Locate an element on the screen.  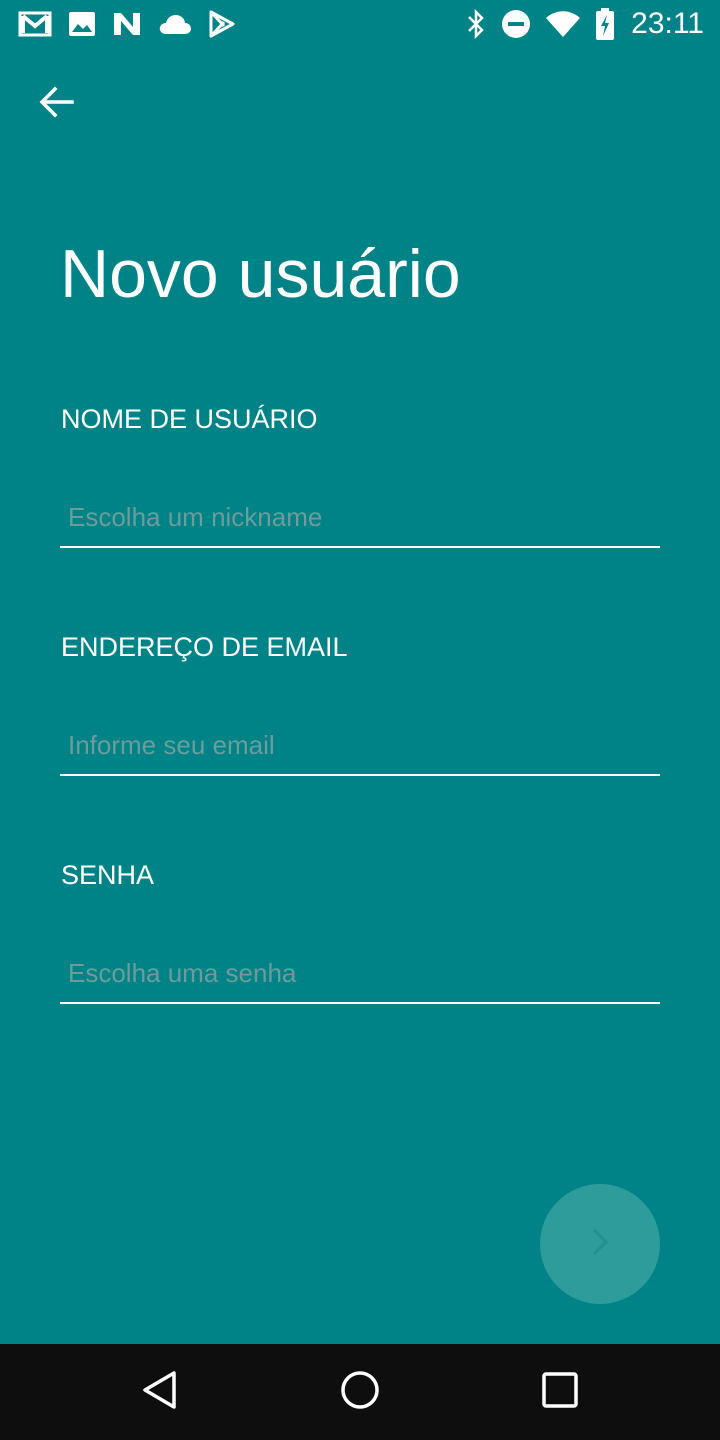
nav-home-button is located at coordinates (360, 1392).